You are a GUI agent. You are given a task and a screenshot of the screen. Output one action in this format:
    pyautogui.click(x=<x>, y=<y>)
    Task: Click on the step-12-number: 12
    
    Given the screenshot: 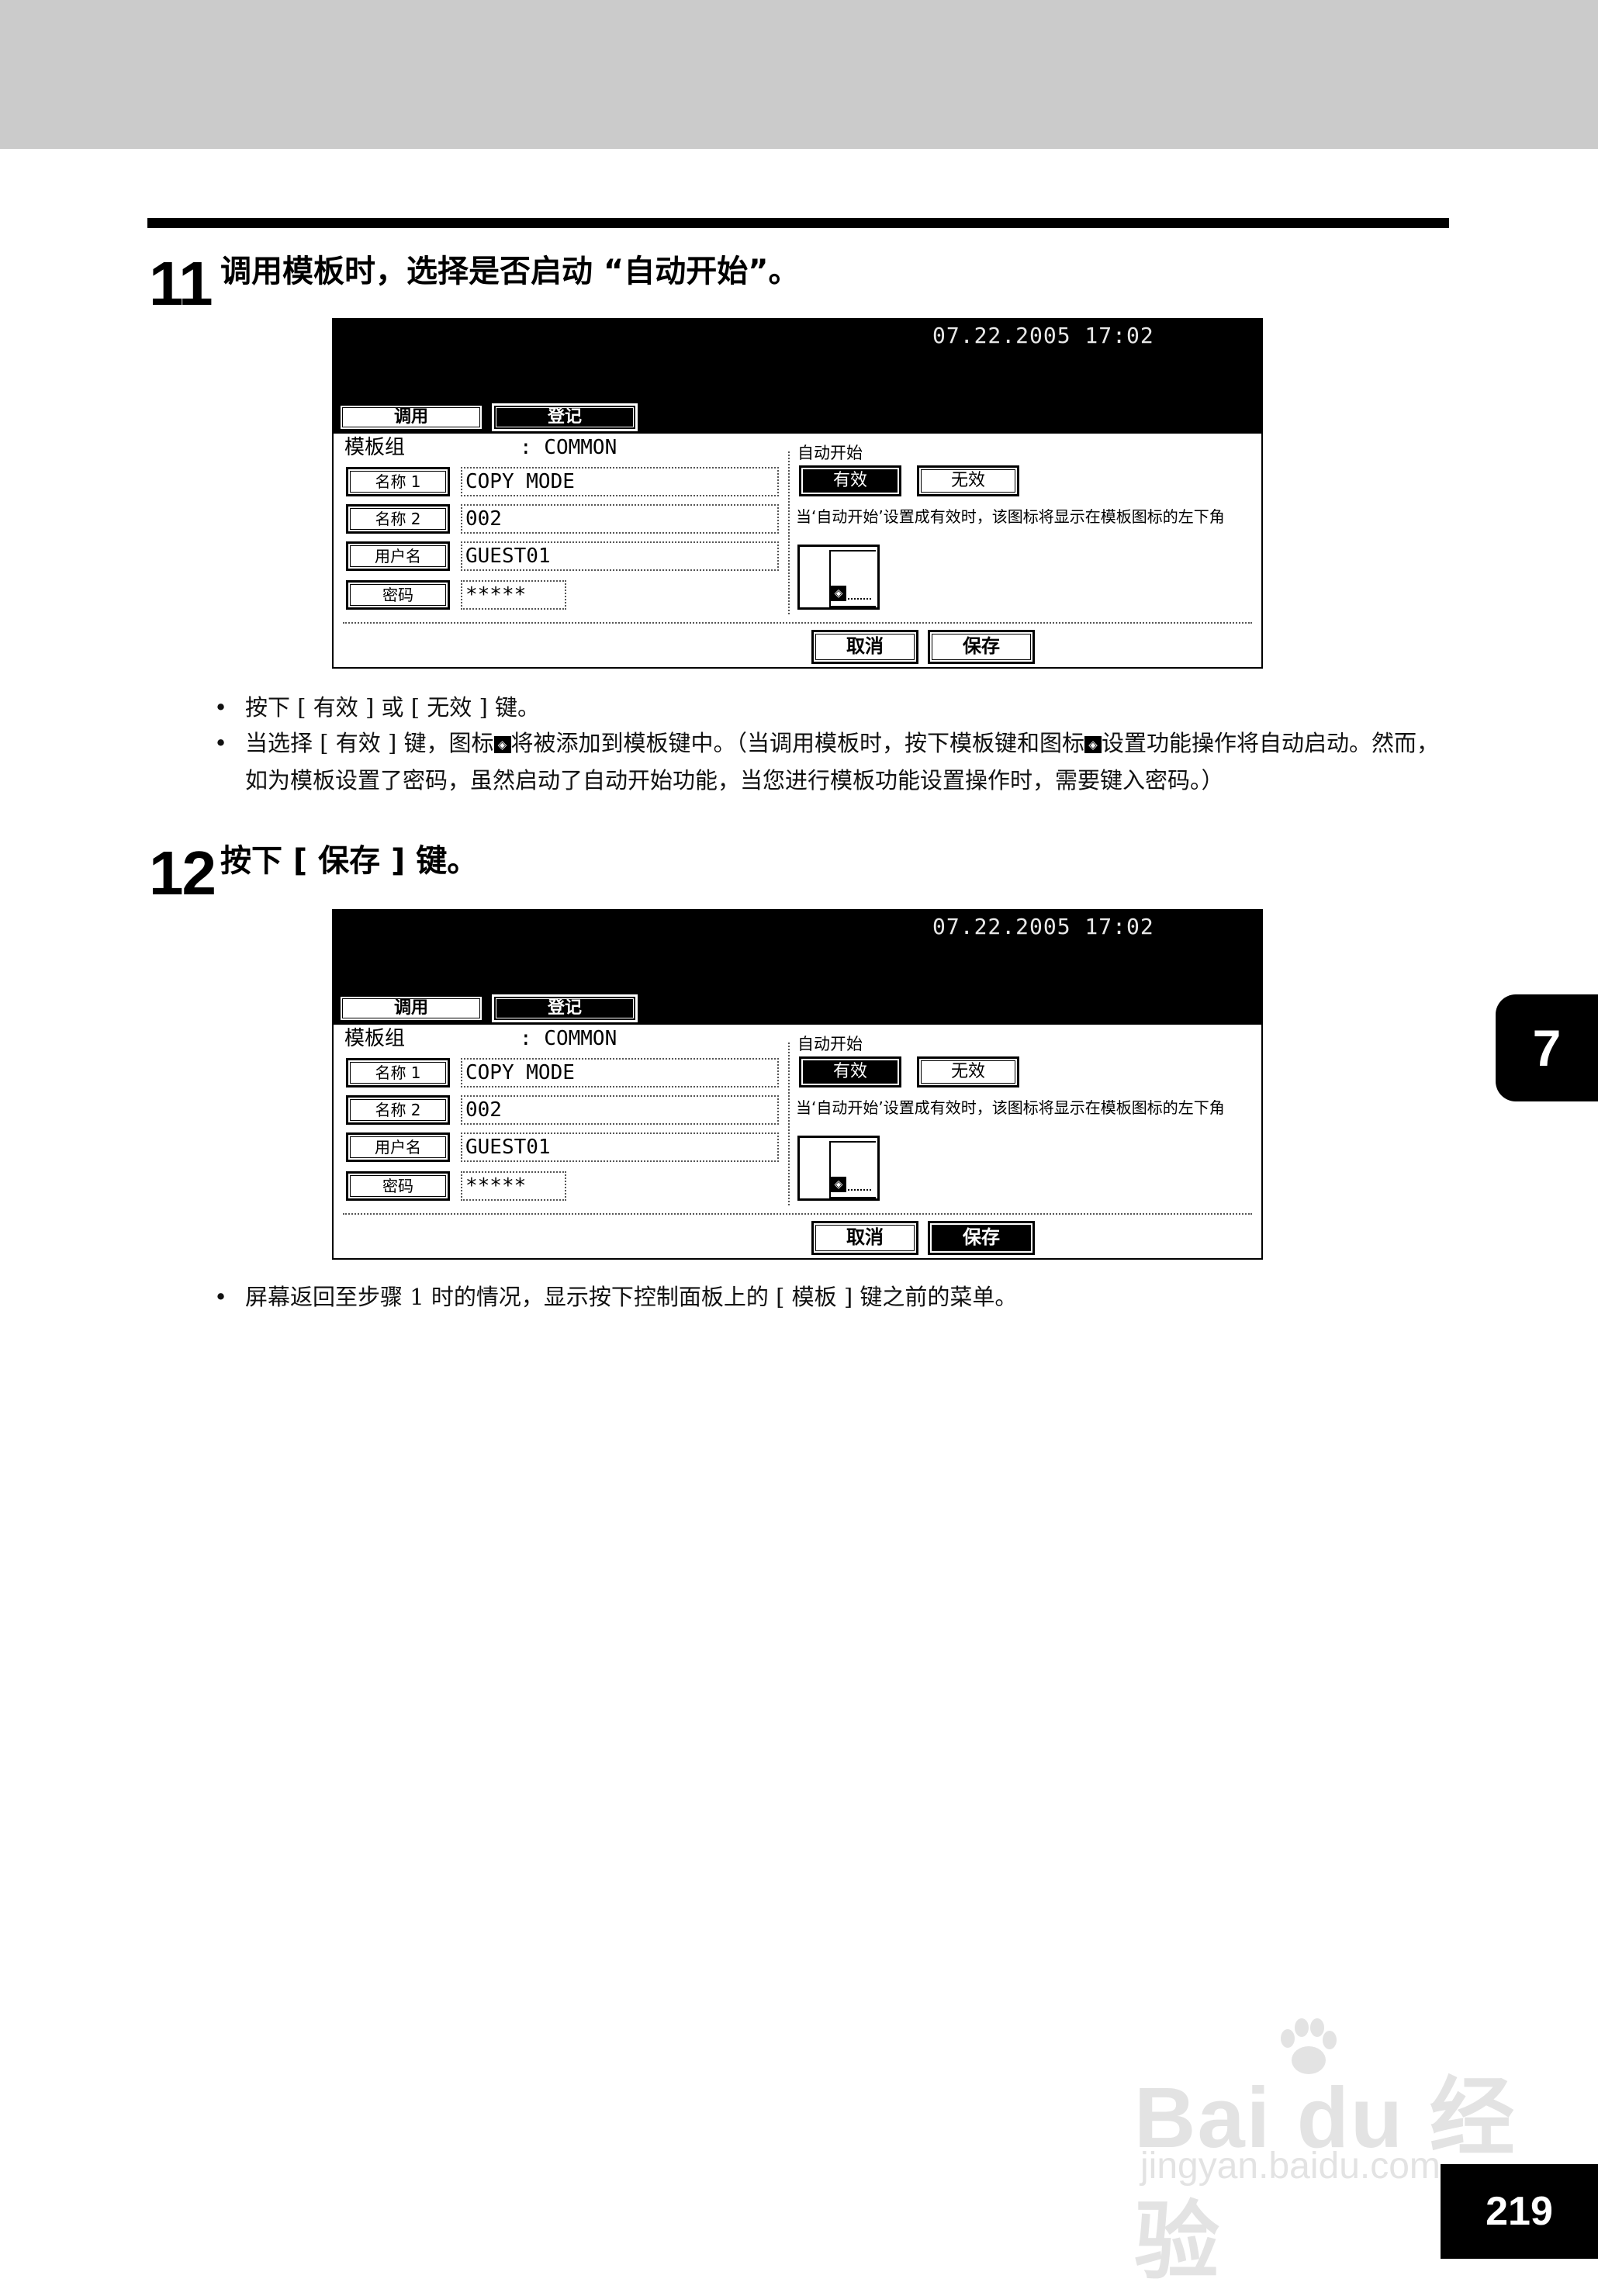 What is the action you would take?
    pyautogui.click(x=183, y=873)
    